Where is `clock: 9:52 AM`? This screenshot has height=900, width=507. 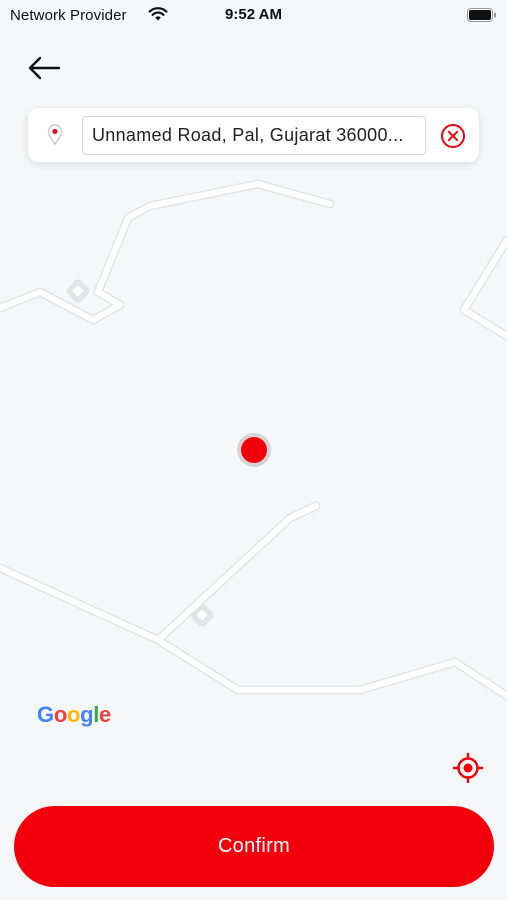
clock: 9:52 AM is located at coordinates (253, 14).